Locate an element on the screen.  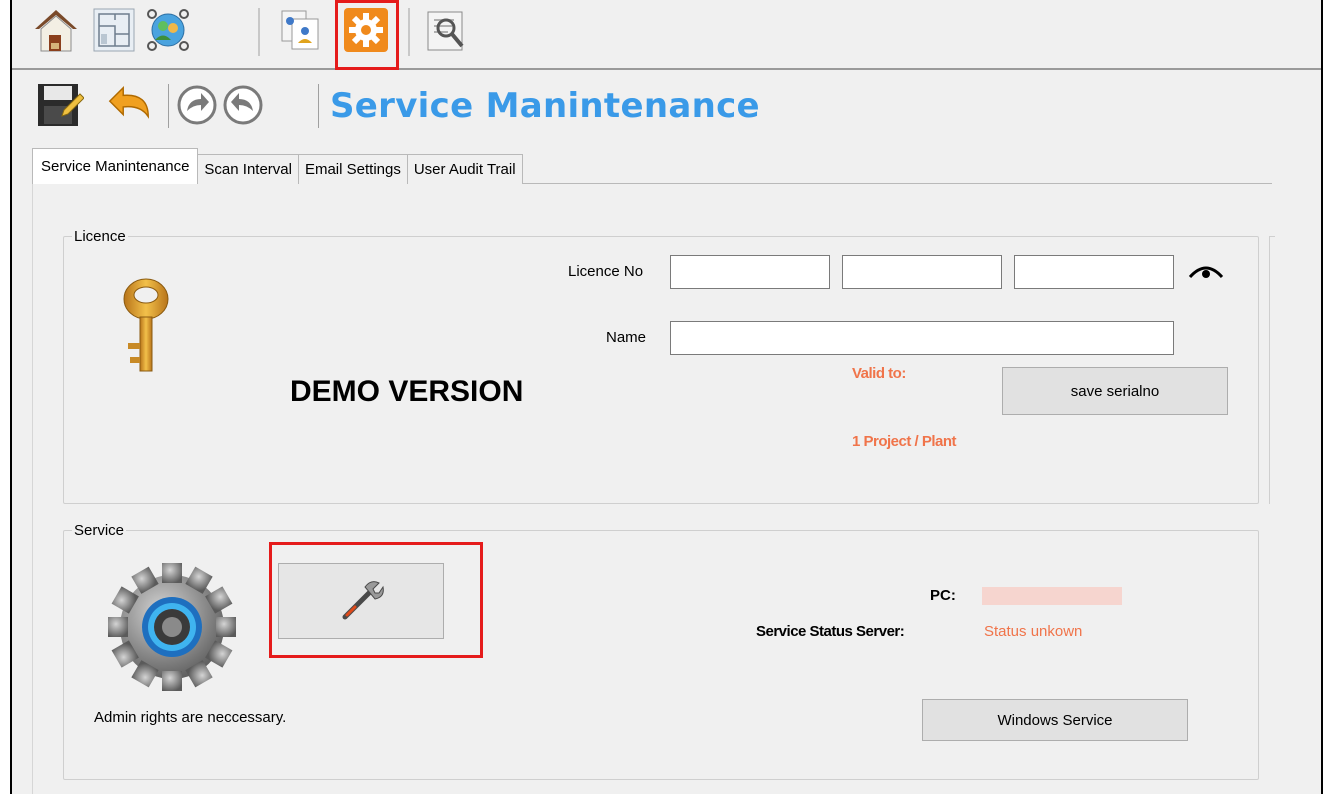
tab-scan-interval: Scan Interval is located at coordinates (248, 169).